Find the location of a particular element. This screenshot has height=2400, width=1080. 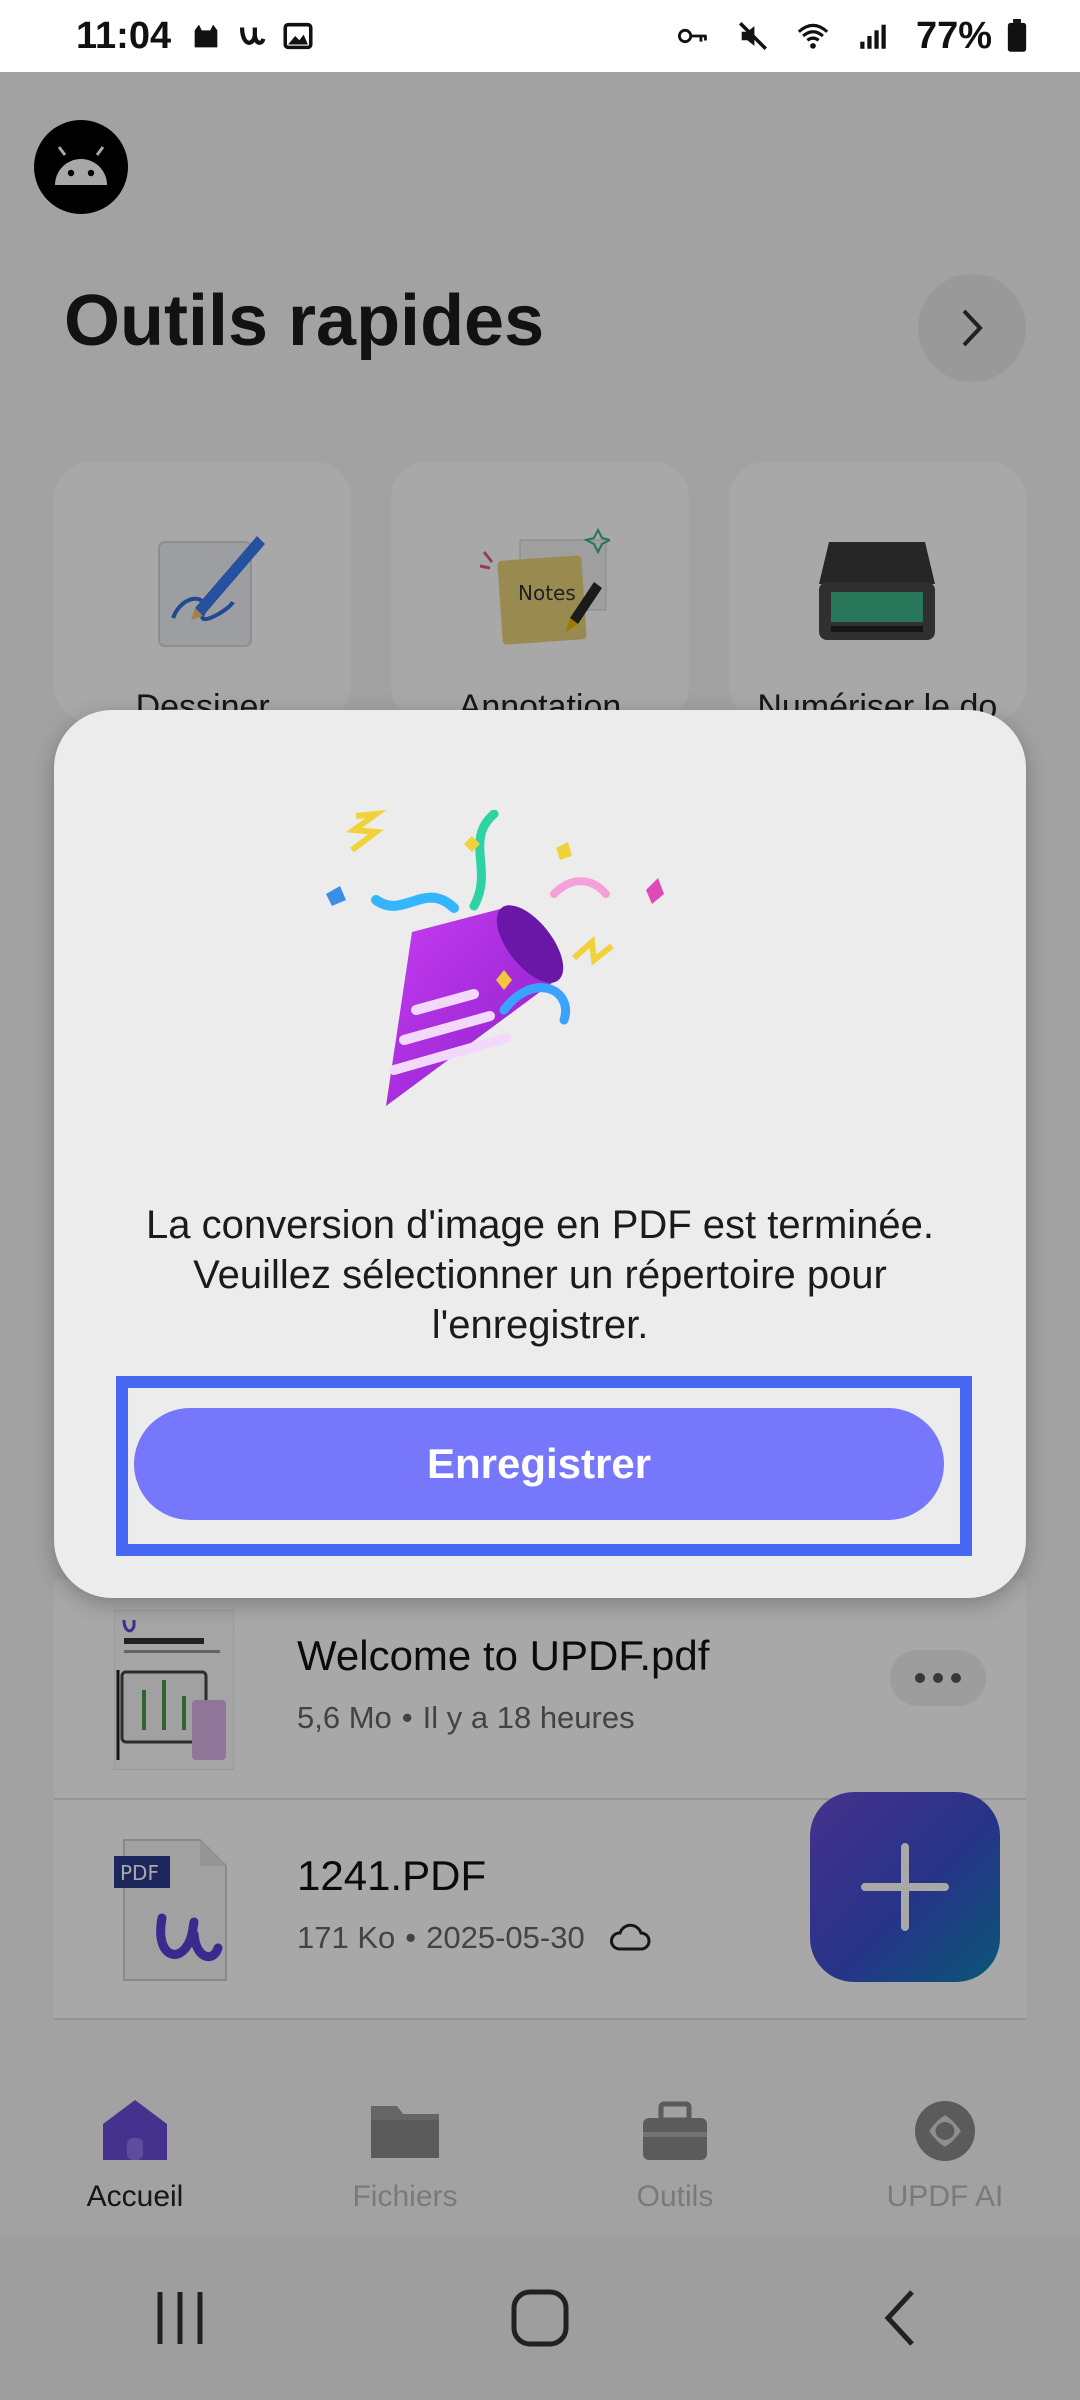

party-popper-icon is located at coordinates (495, 958).